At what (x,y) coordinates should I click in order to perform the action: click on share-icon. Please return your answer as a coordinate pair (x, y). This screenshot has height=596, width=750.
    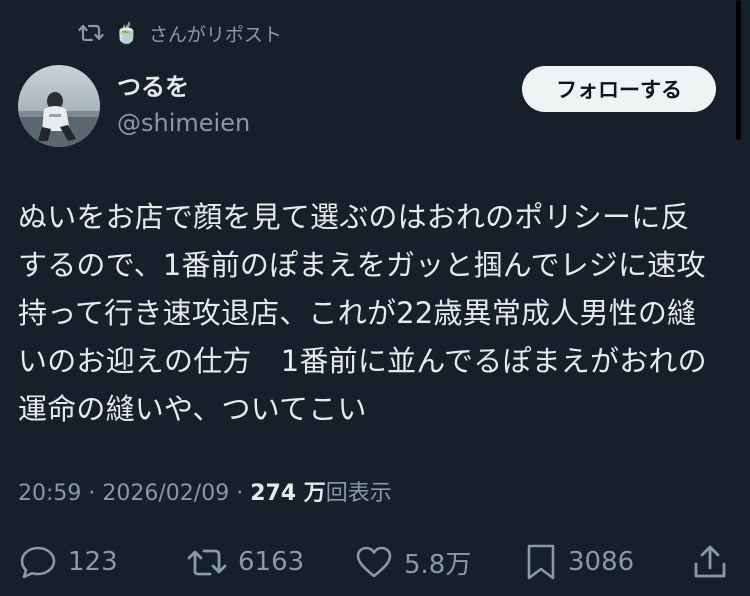
    Looking at the image, I should click on (710, 562).